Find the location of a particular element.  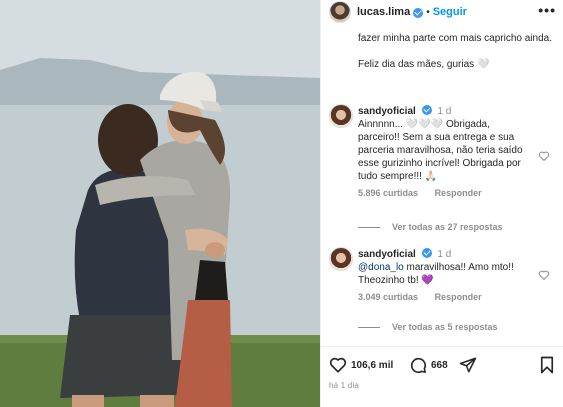

post-actions-bar: 106,6 mil 668 is located at coordinates (442, 364).